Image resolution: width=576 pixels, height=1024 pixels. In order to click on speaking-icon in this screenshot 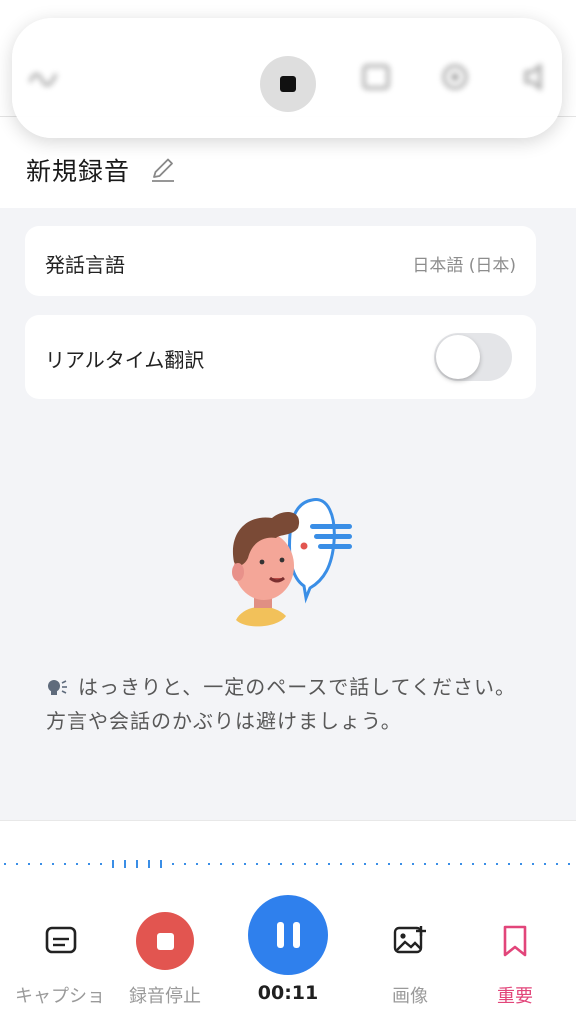, I will do `click(57, 687)`.